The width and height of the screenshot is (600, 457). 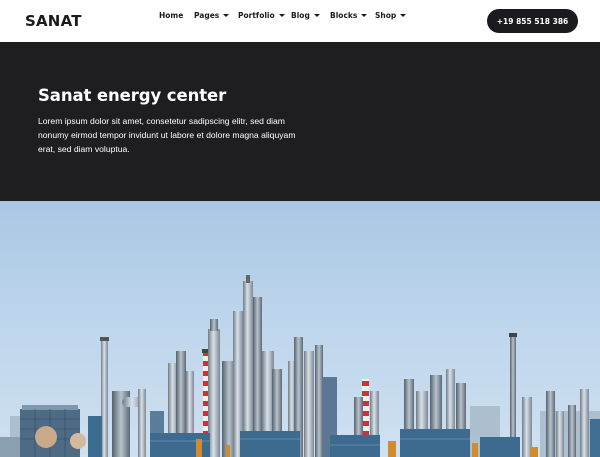 I want to click on nav-item-label: Portfolio, so click(x=256, y=15).